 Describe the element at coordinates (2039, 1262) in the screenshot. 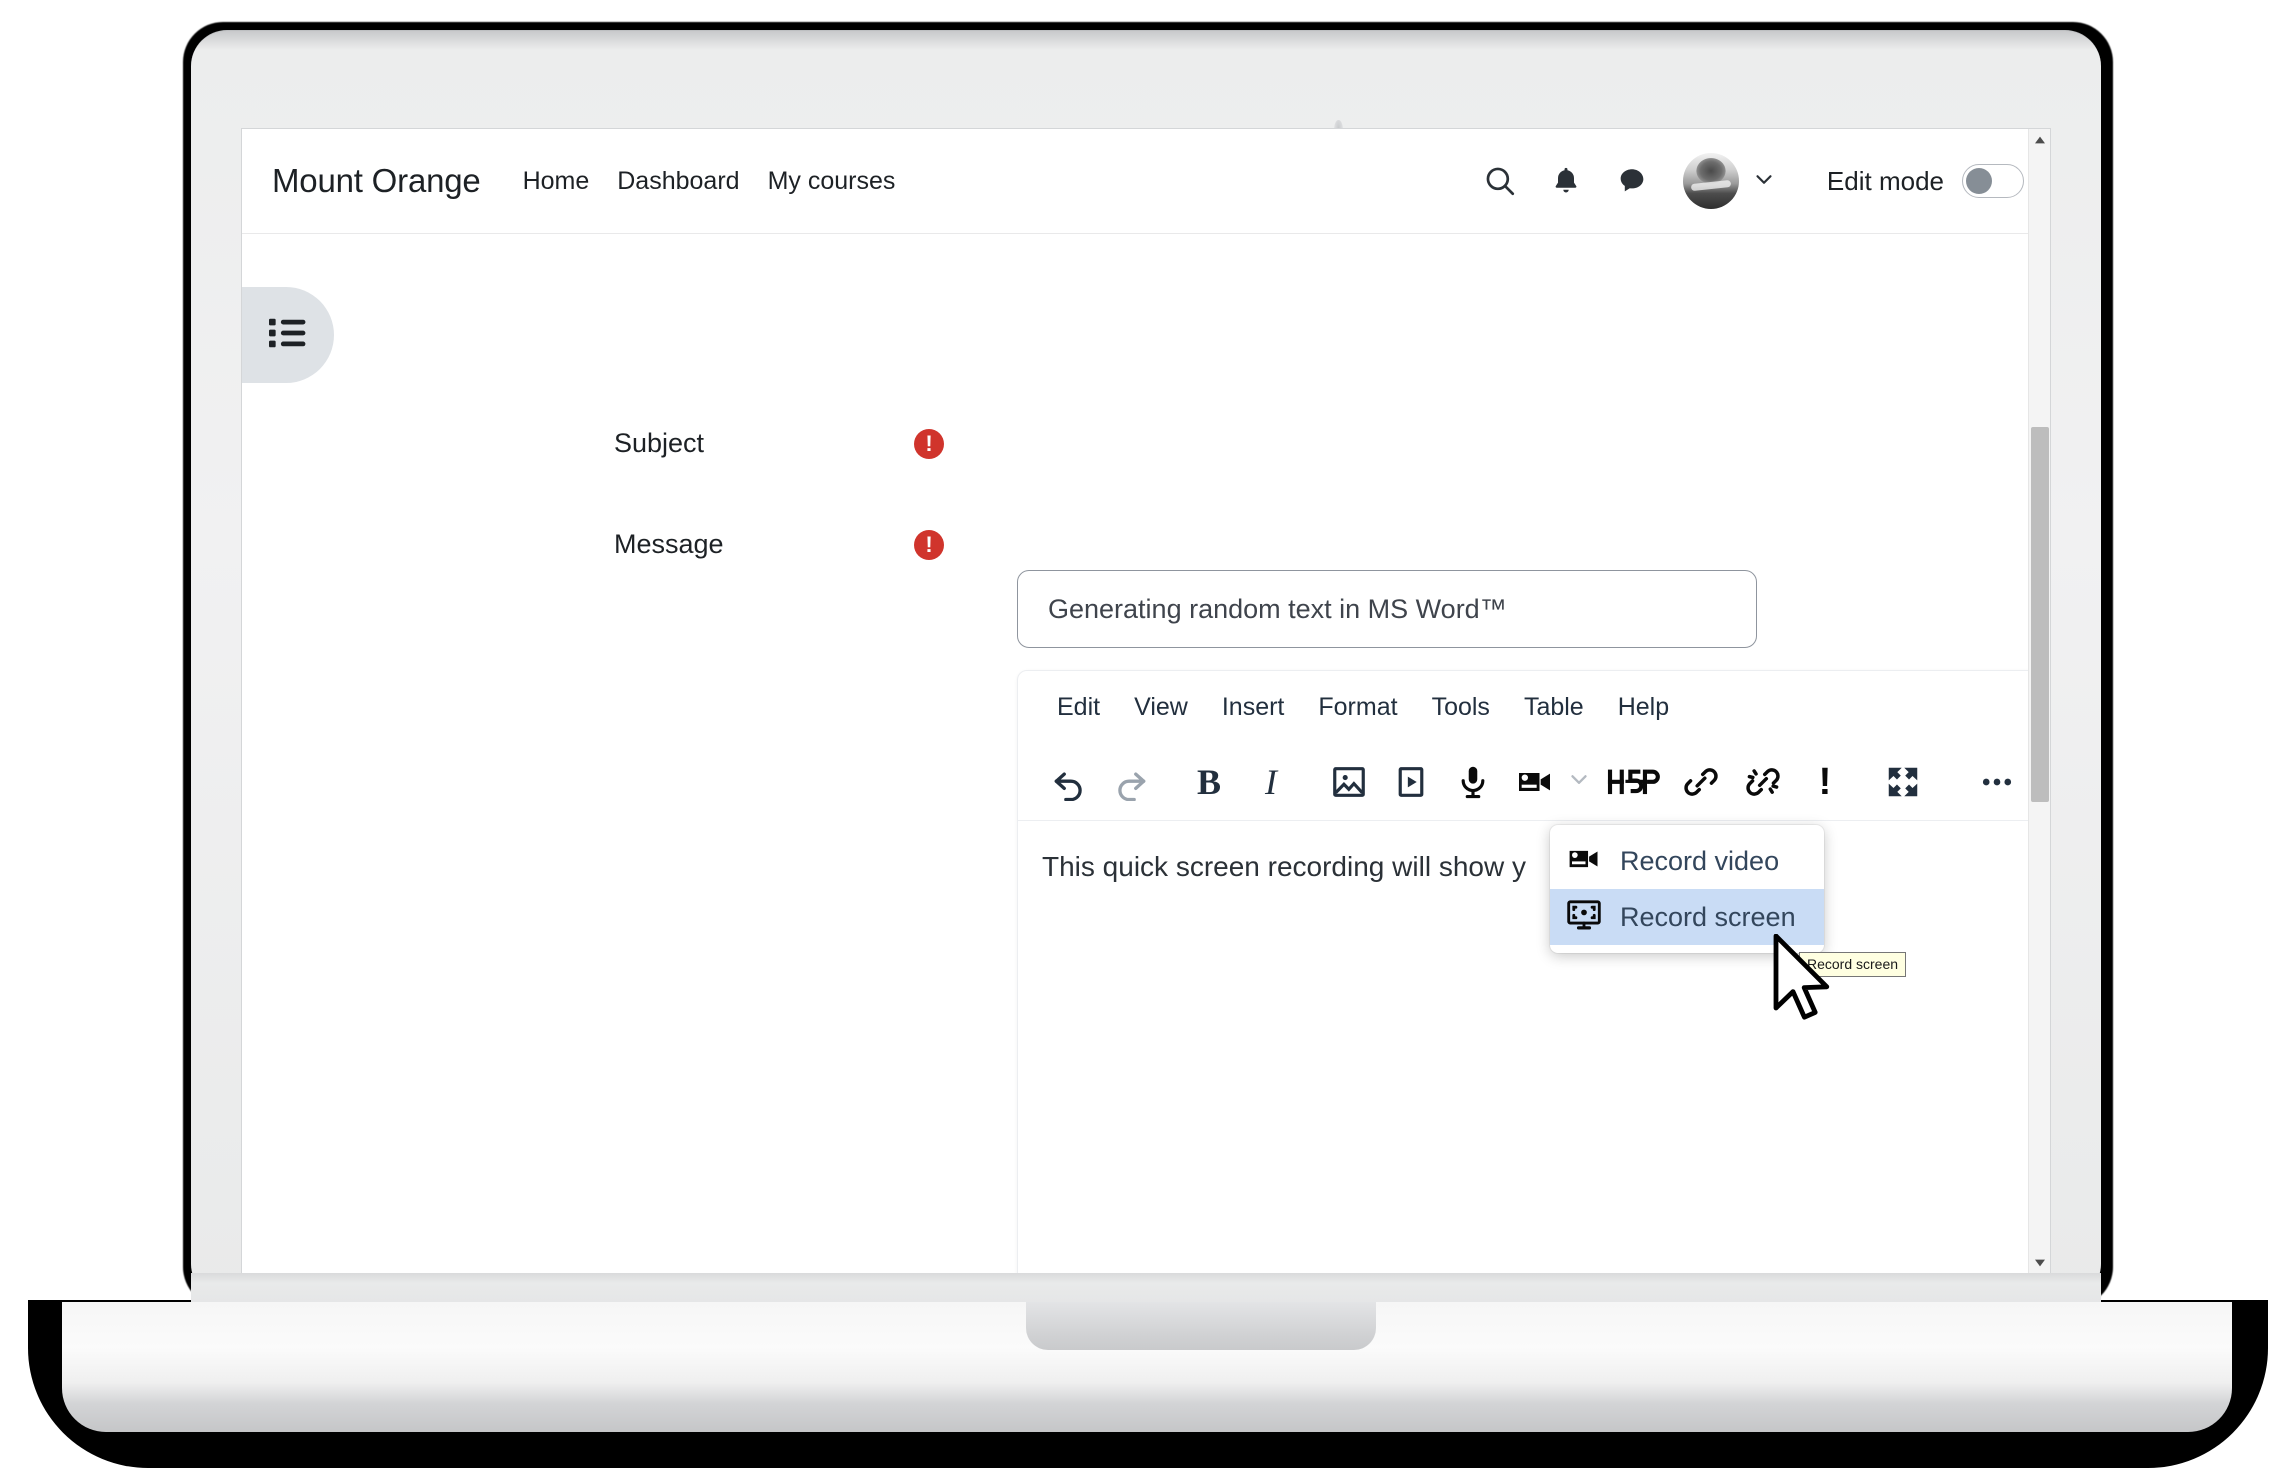

I see `scroll-down-arrow-icon` at that location.